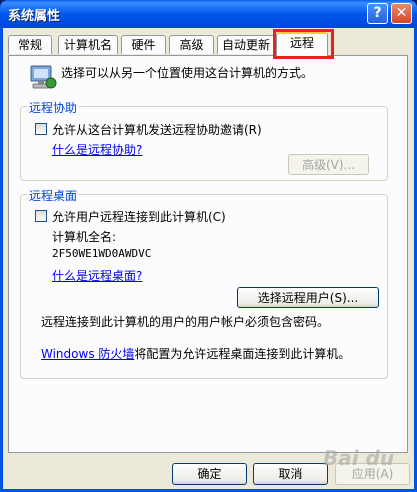 This screenshot has width=417, height=492. What do you see at coordinates (143, 44) in the screenshot?
I see `tab-hardware: 硬件` at bounding box center [143, 44].